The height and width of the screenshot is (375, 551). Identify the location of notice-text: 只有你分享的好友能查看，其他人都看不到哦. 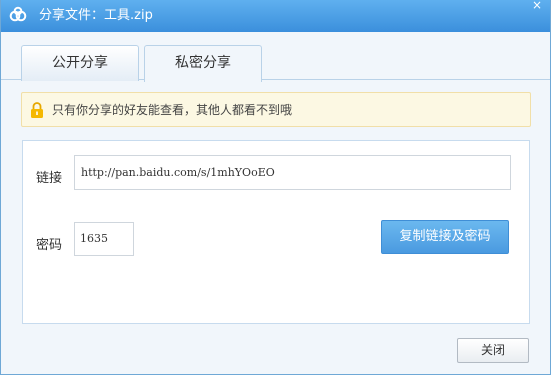
(172, 110).